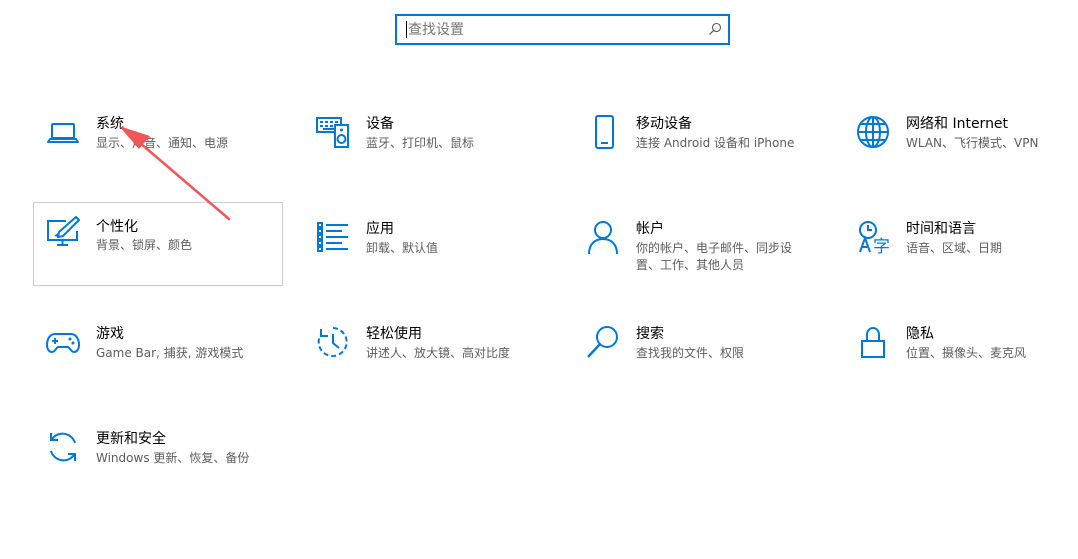 Image resolution: width=1078 pixels, height=559 pixels. Describe the element at coordinates (63, 231) in the screenshot. I see `monitor-pen-icon` at that location.